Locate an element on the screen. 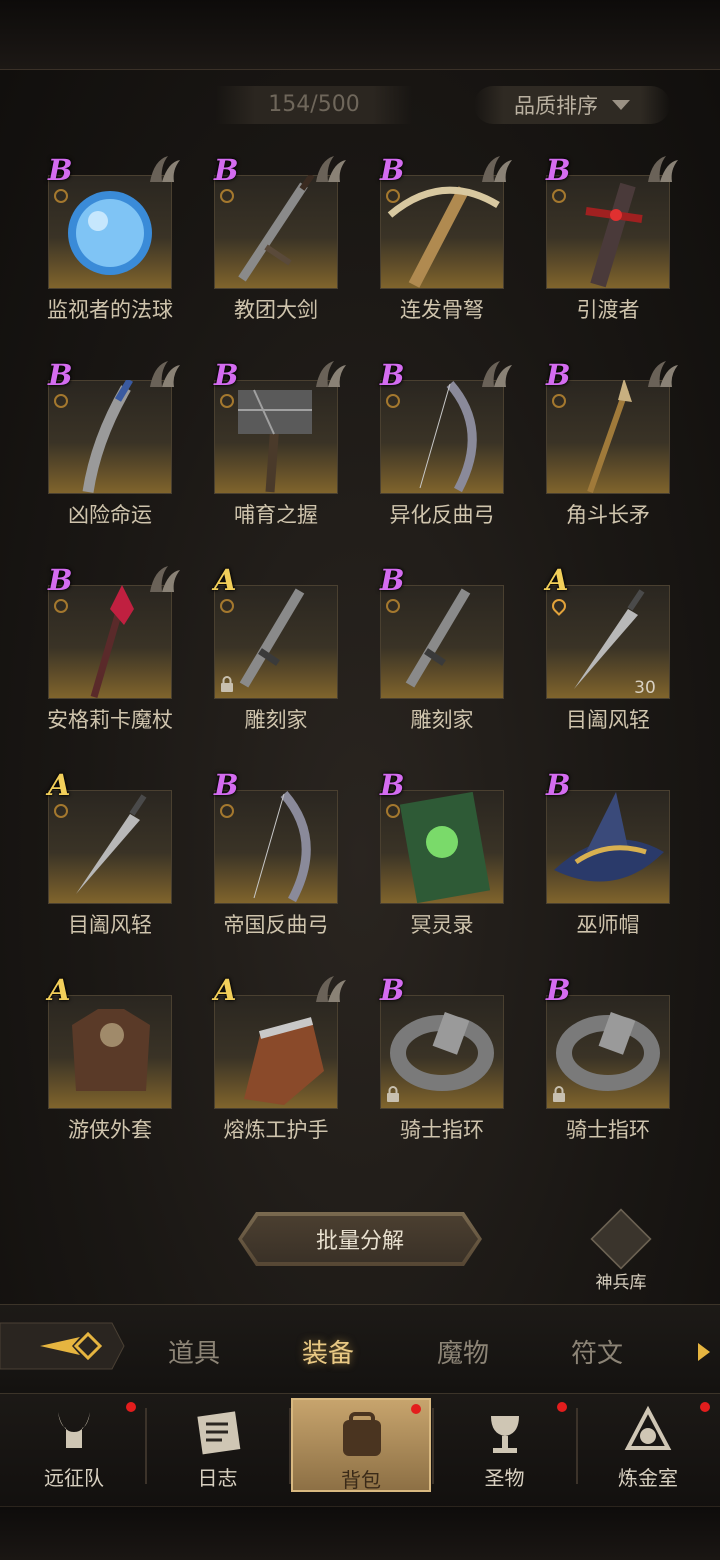 The image size is (720, 1560). chevron-down-icon is located at coordinates (621, 105).